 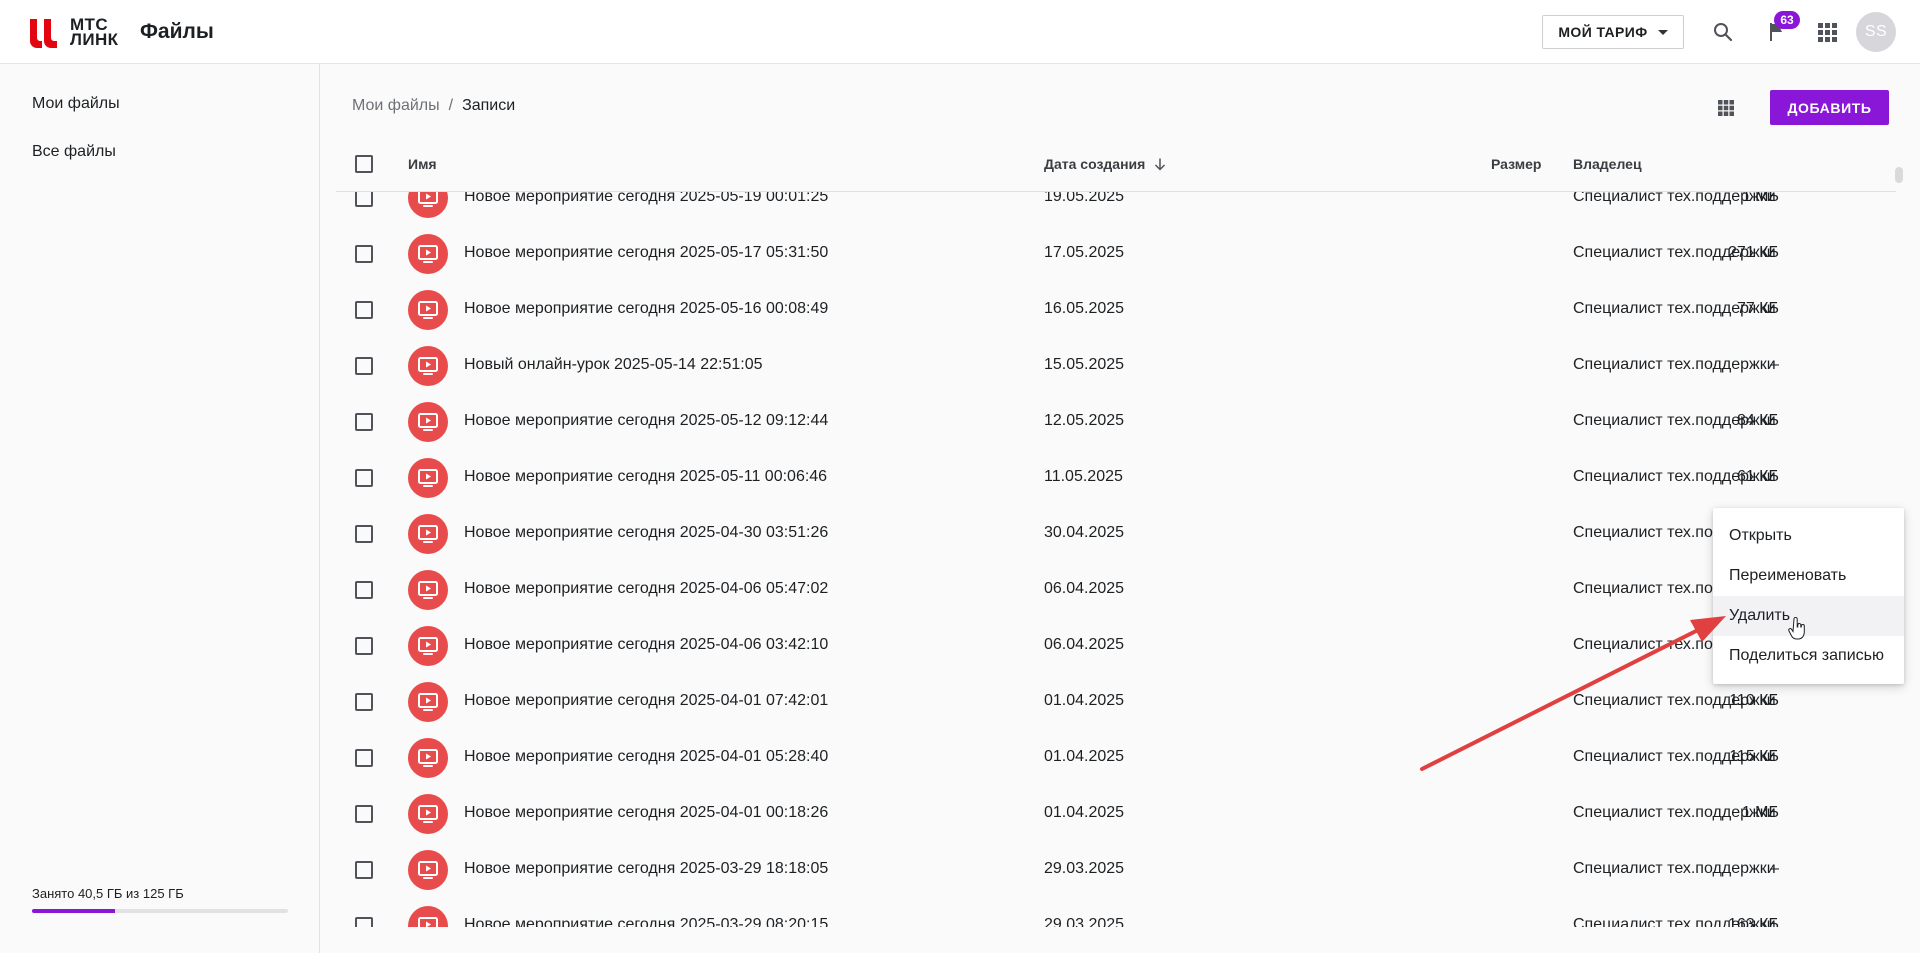 I want to click on sort-arrow-down-icon, so click(x=1160, y=164).